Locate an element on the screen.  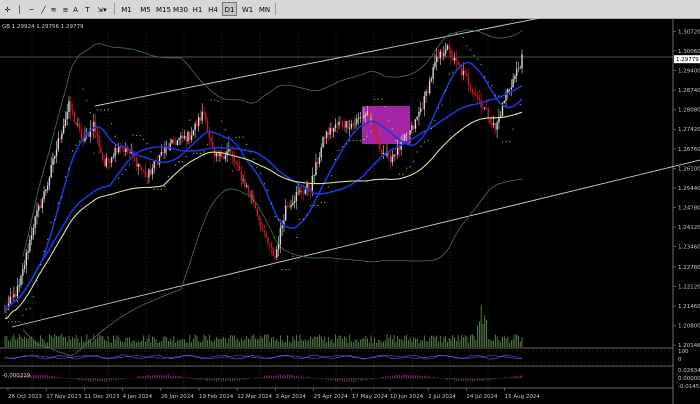
price-label: 1.26760 is located at coordinates (689, 150).